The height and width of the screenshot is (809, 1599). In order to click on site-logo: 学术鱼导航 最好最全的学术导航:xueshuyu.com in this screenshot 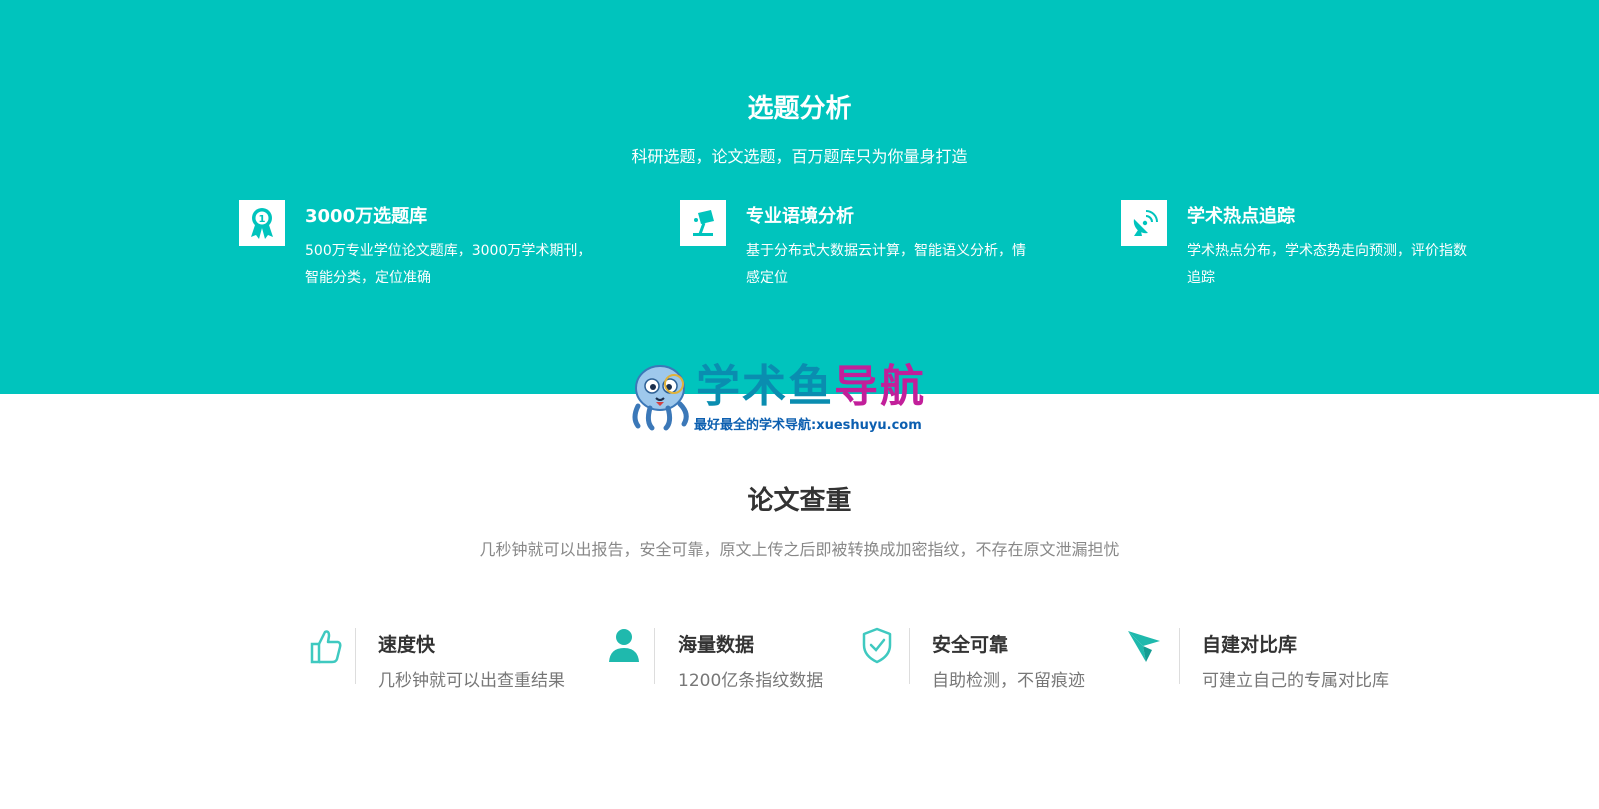, I will do `click(788, 398)`.